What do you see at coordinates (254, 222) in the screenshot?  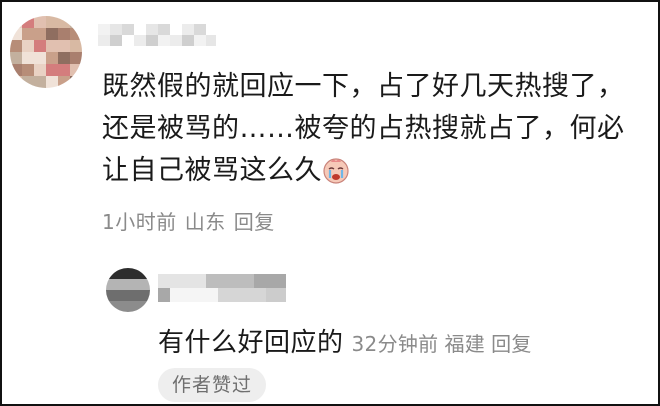 I see `comment-reply-button: 回复` at bounding box center [254, 222].